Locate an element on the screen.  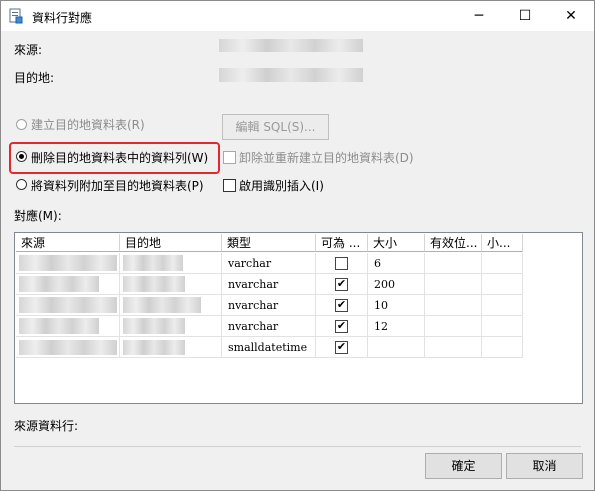
append-rows-label: 將資料列附加至目的地資料表(P) is located at coordinates (117, 185).